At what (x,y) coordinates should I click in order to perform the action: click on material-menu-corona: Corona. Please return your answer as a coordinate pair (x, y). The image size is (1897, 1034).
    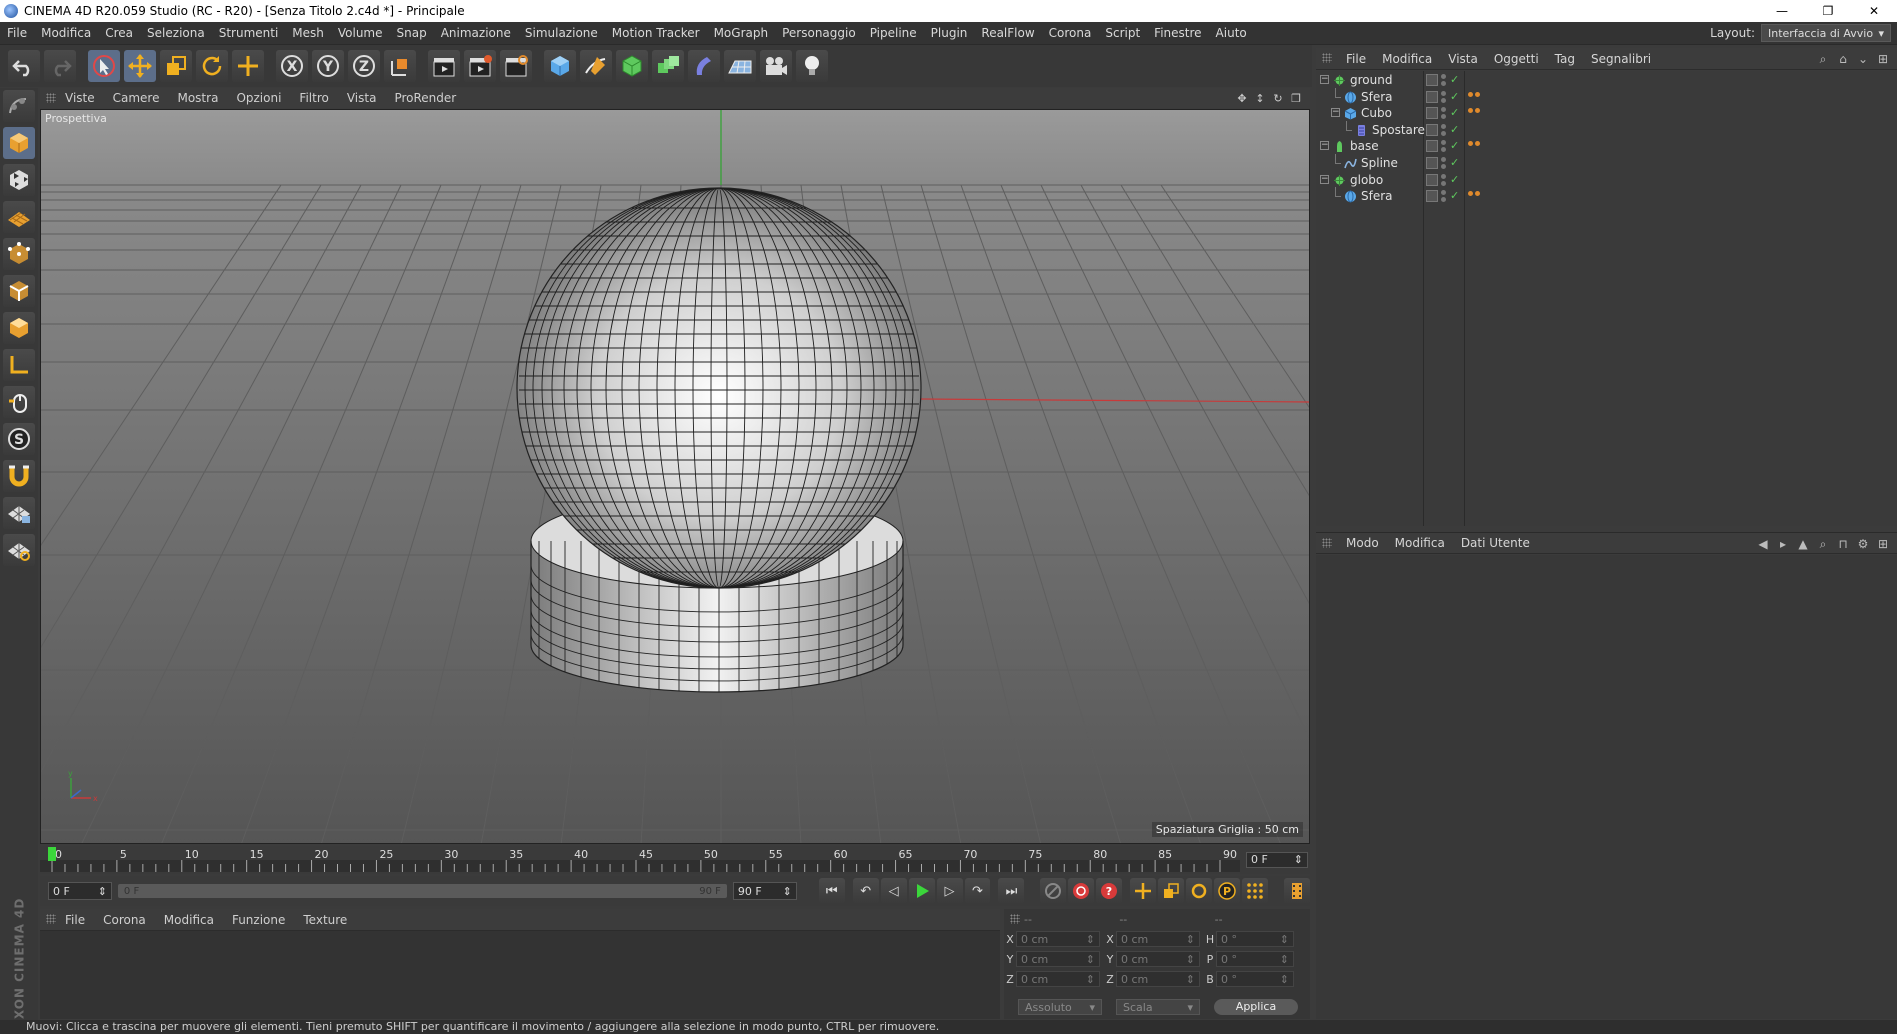
    Looking at the image, I should click on (124, 920).